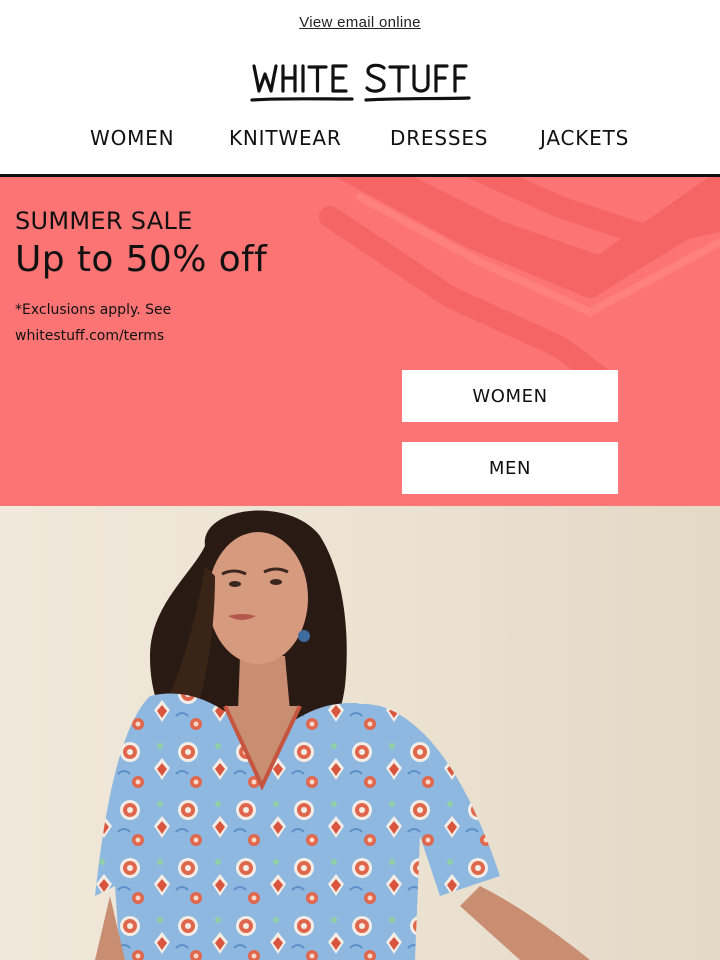  Describe the element at coordinates (132, 138) in the screenshot. I see `nav-women: WOMEN` at that location.